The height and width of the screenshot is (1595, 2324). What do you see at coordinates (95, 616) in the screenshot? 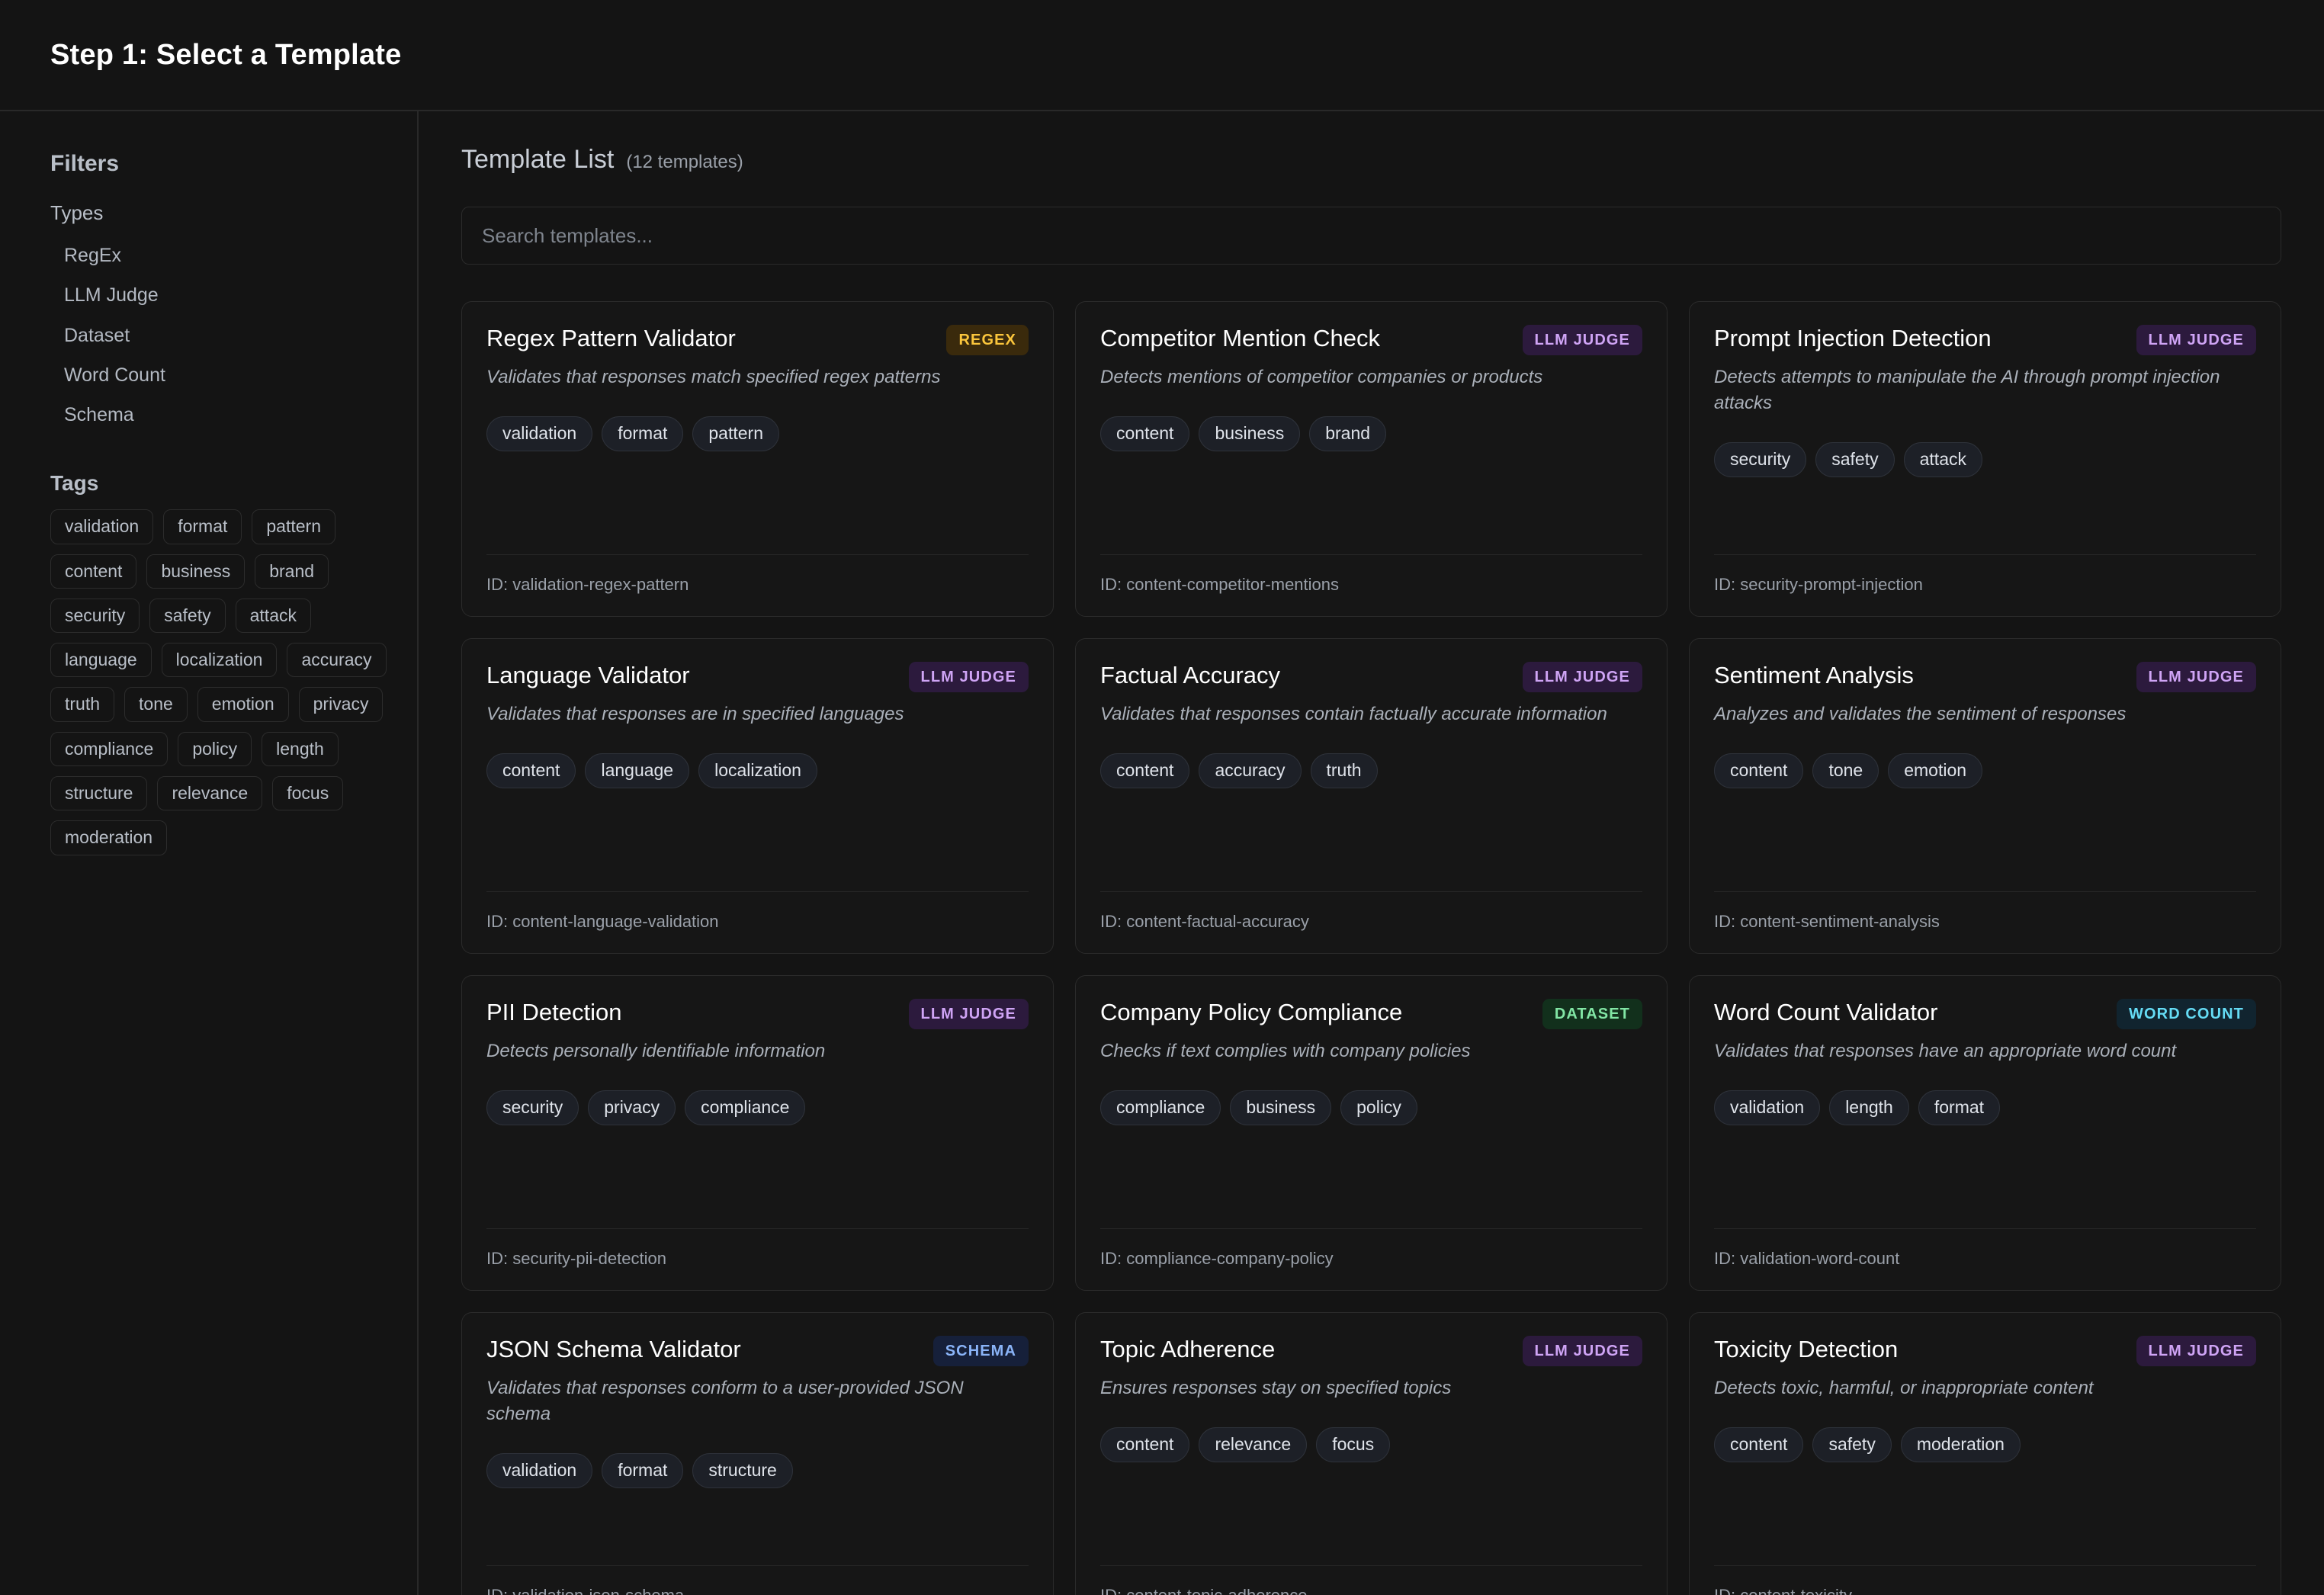
I see `tag-filter-chip: security` at bounding box center [95, 616].